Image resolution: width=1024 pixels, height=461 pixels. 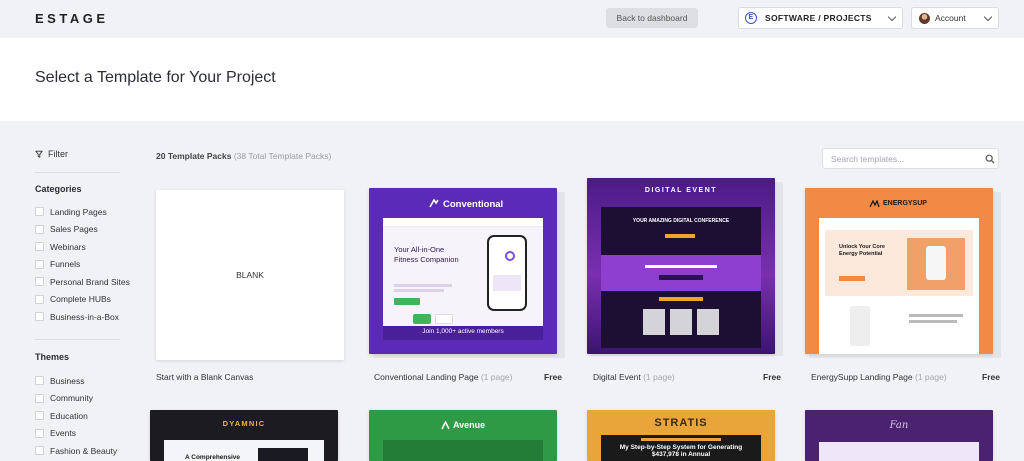 I want to click on template-name-text: Conventional Landing Page, so click(x=426, y=377).